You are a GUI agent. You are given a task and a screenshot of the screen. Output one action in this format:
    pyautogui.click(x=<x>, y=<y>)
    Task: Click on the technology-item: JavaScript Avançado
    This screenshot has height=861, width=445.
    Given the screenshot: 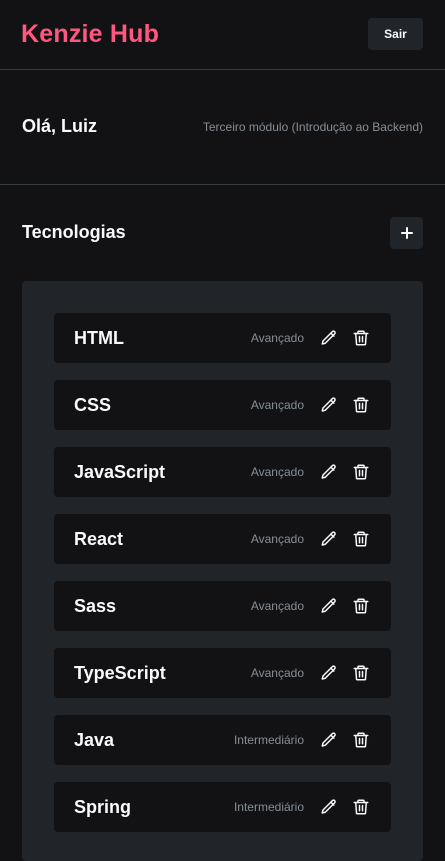 What is the action you would take?
    pyautogui.click(x=222, y=472)
    